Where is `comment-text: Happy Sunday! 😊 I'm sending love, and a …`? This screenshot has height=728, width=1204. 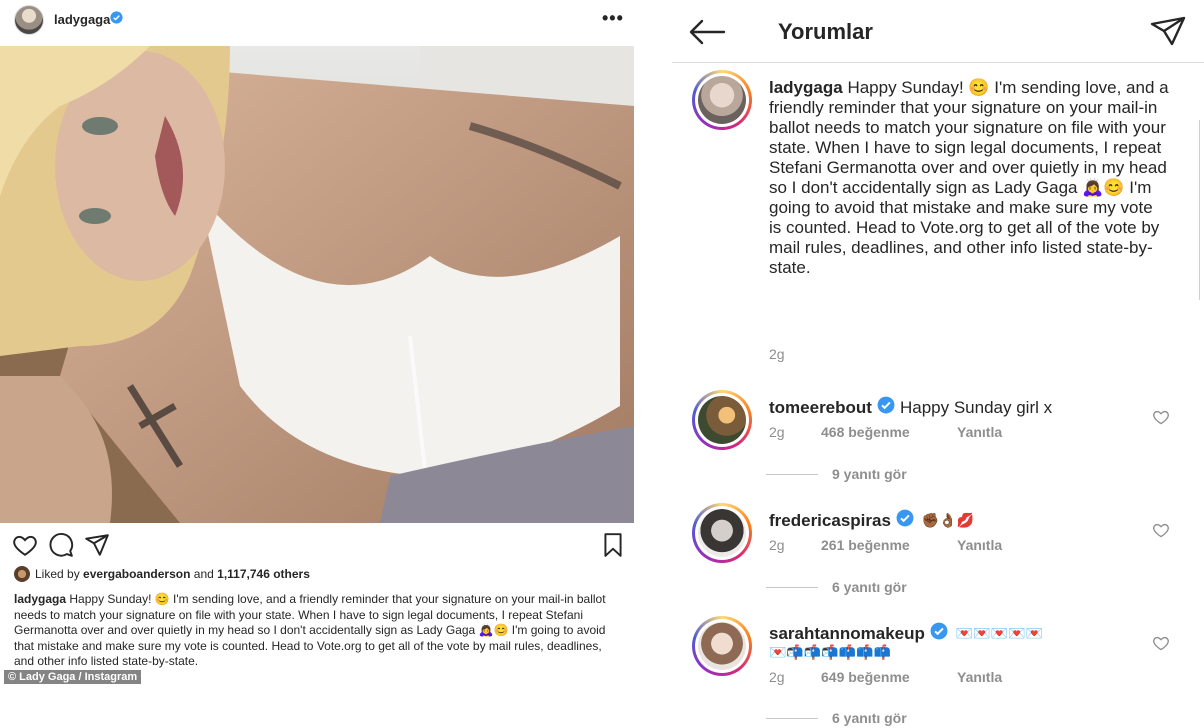
comment-text: Happy Sunday! 😊 I'm sending love, and a … is located at coordinates (969, 177).